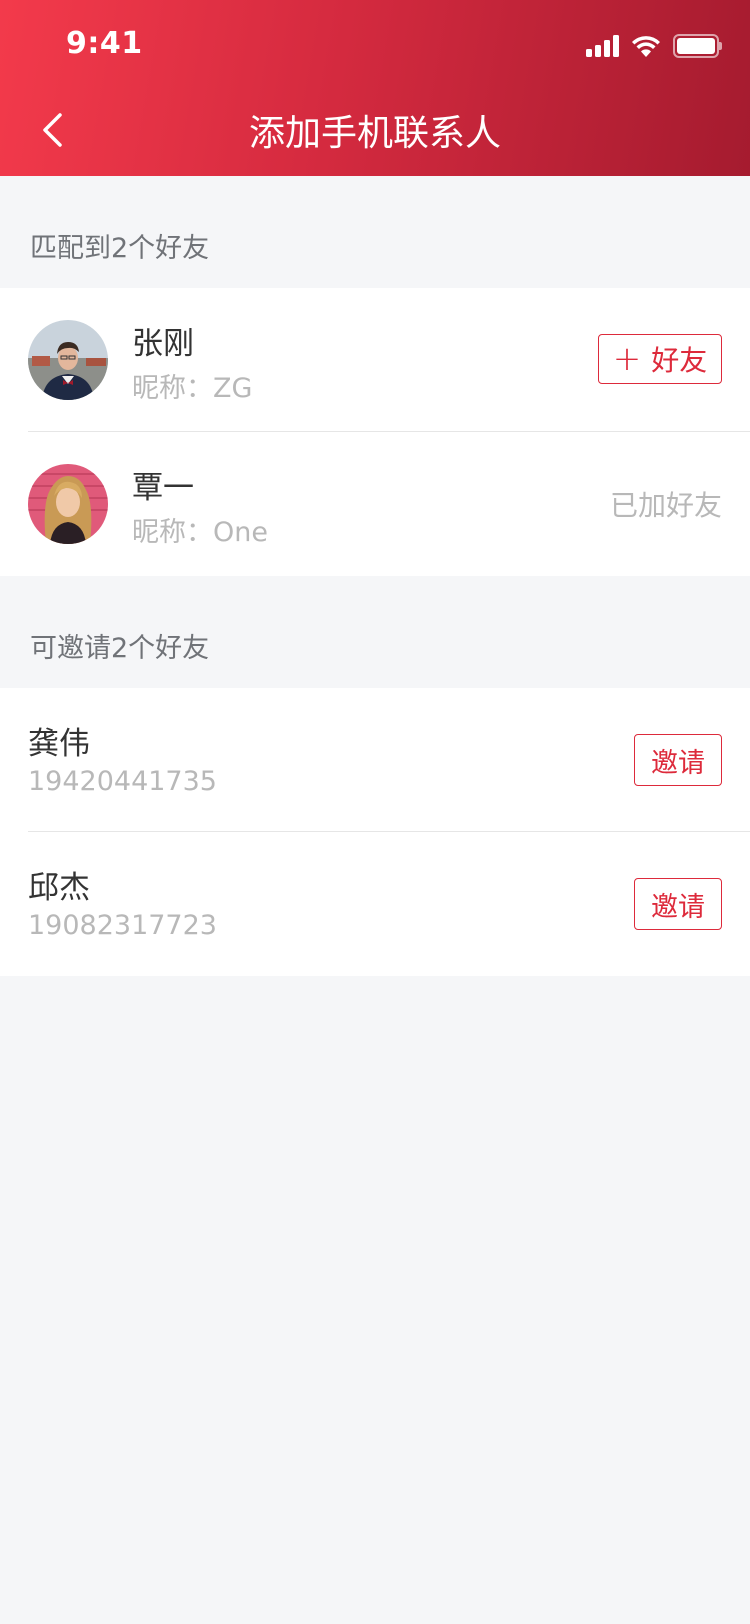 The image size is (750, 1624). What do you see at coordinates (375, 904) in the screenshot?
I see `list-item: 邱杰 19082317723 邀请` at bounding box center [375, 904].